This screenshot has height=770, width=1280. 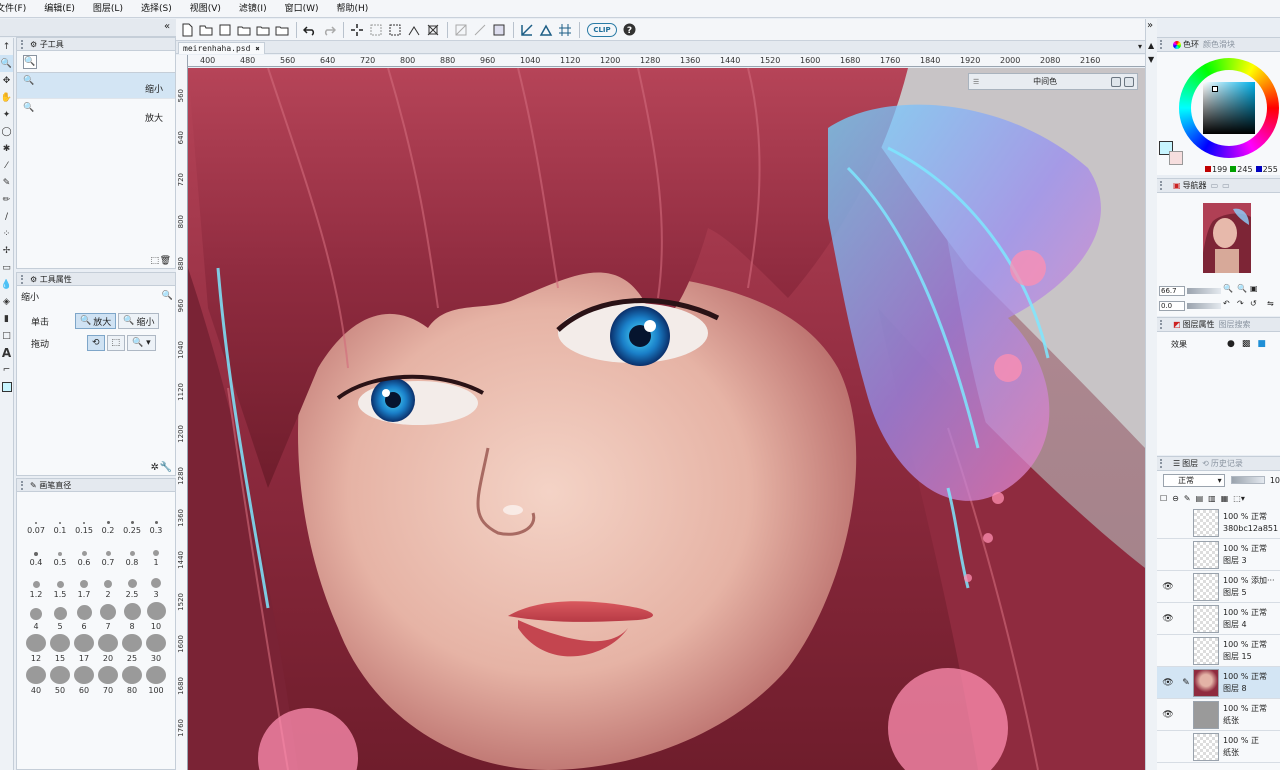 What do you see at coordinates (59, 9) in the screenshot?
I see `menu-edit: 编辑(E)` at bounding box center [59, 9].